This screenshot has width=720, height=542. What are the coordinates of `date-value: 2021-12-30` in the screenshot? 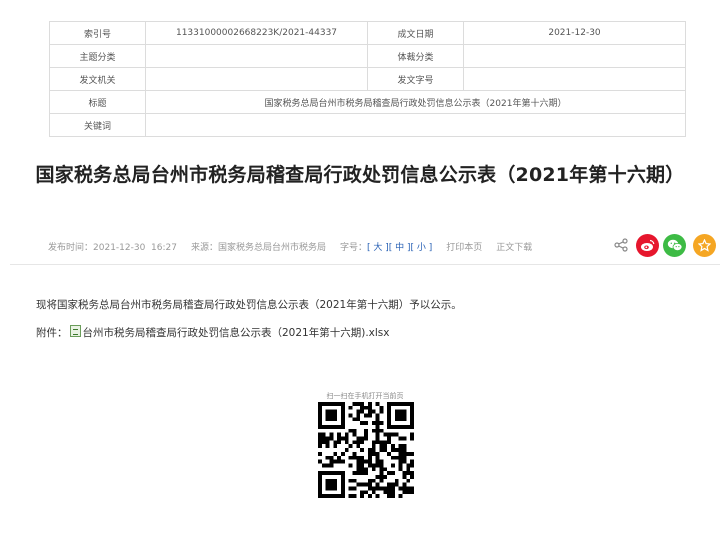 It's located at (574, 33).